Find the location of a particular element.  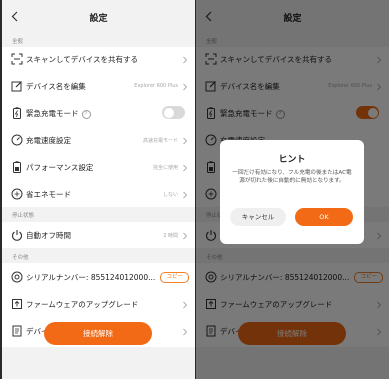

section-general: 全般 is located at coordinates (18, 42).